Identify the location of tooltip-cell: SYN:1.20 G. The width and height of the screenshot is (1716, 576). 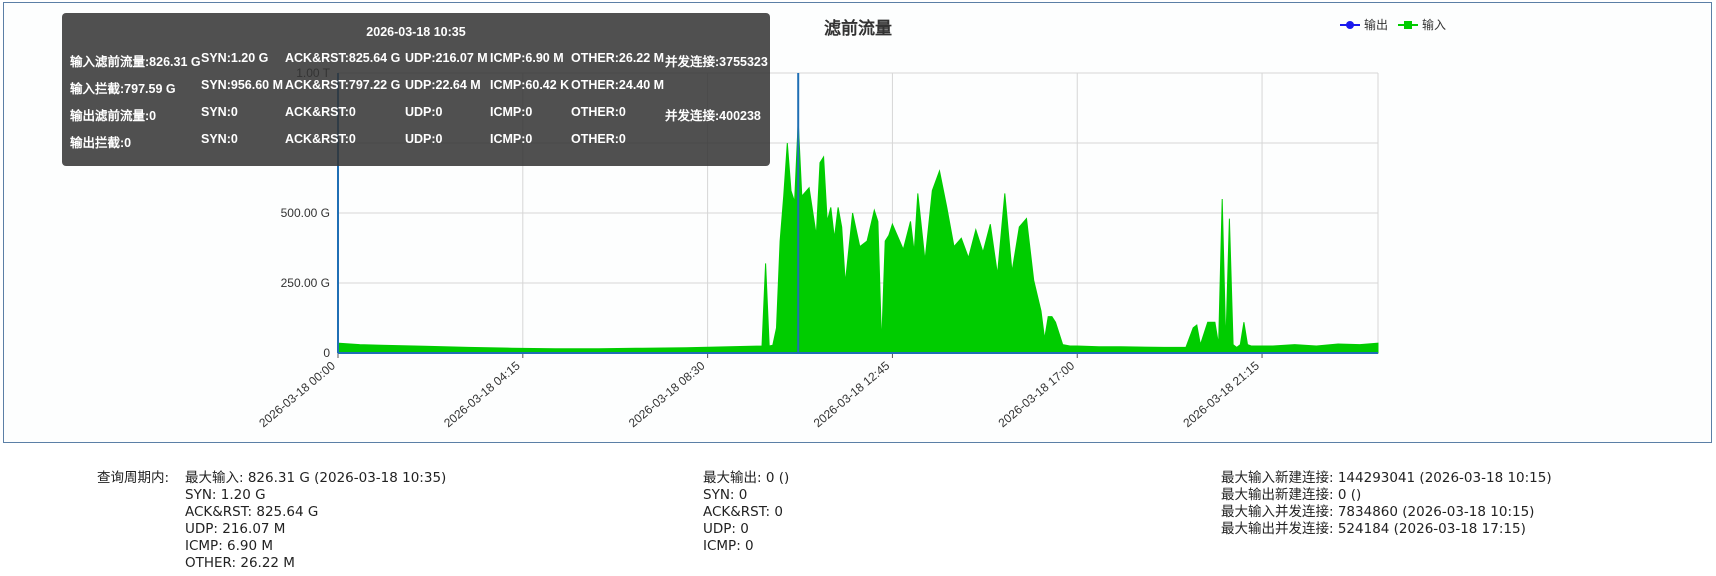
(235, 58).